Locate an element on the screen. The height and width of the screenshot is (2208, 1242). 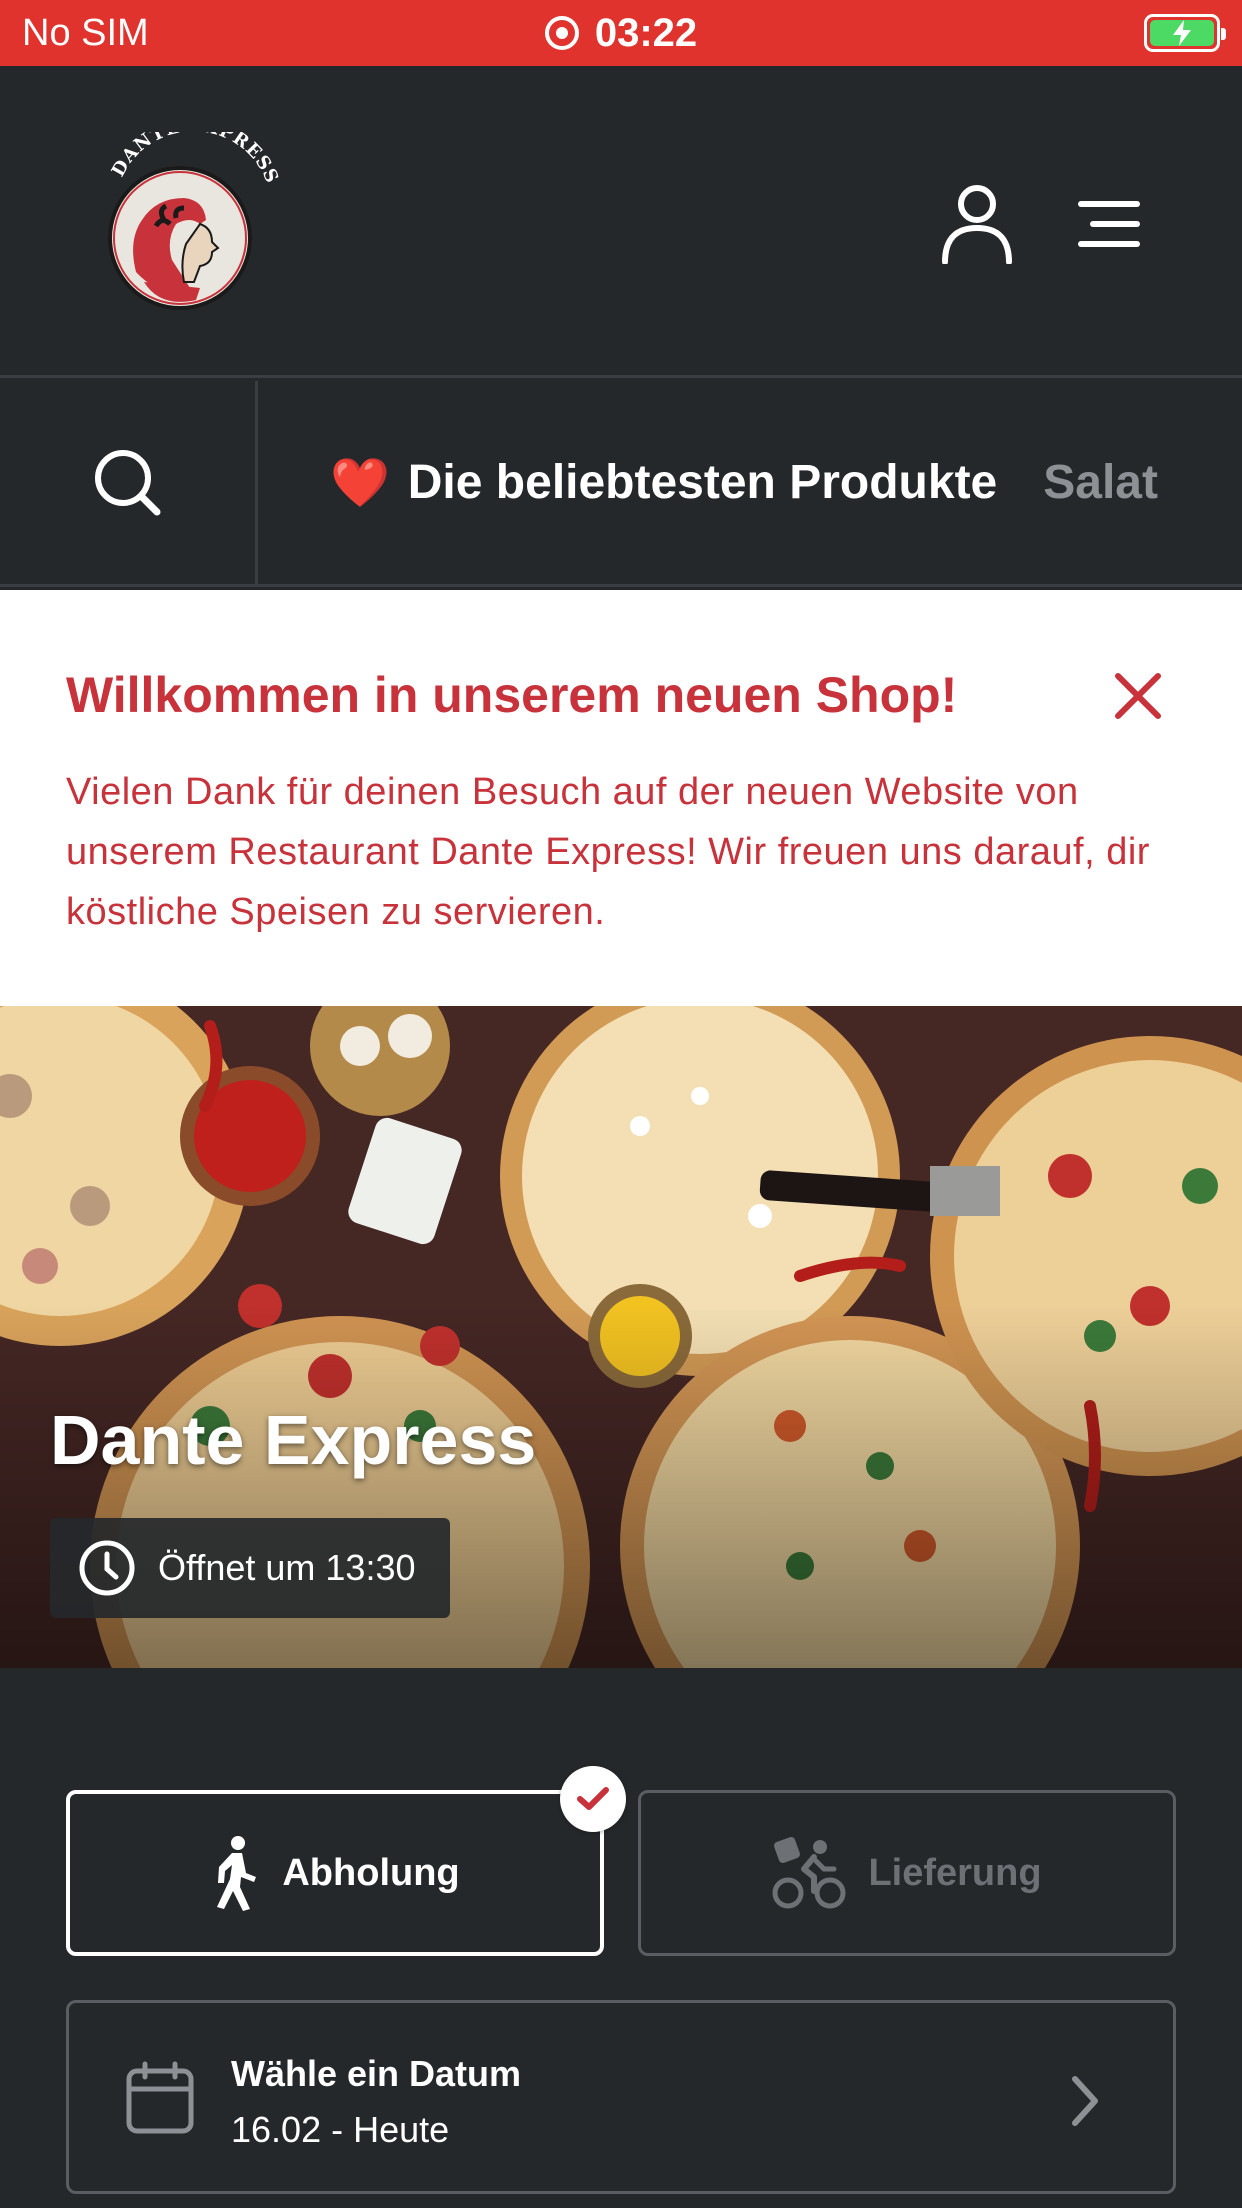
category-tab-popular: ❤️ Die beliebtesten Produkte is located at coordinates (627, 482).